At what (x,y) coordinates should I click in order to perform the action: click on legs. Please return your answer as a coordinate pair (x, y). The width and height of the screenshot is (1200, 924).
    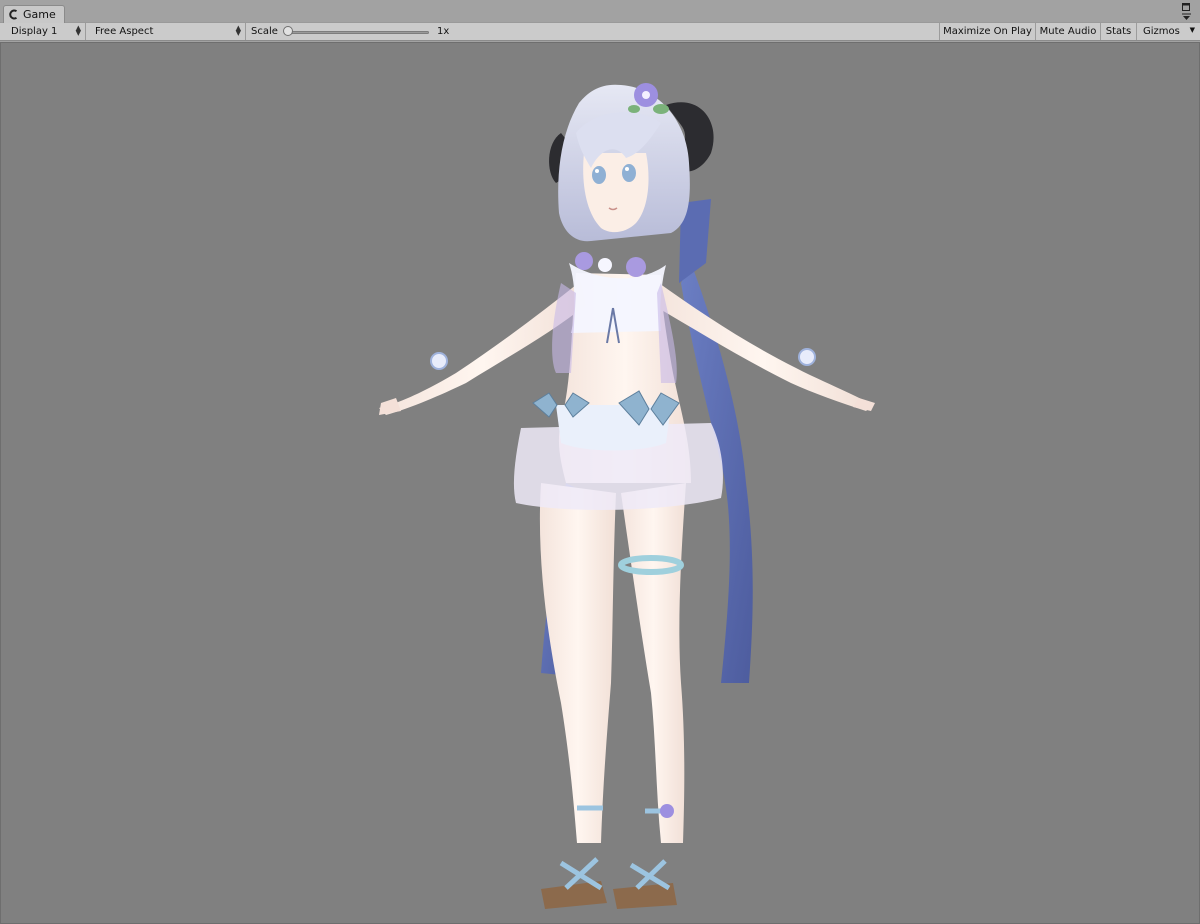
    Looking at the image, I should click on (612, 696).